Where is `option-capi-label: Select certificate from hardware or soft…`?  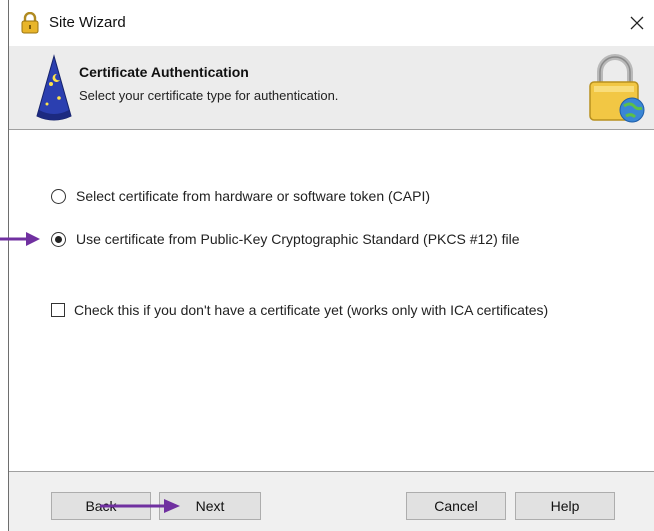 option-capi-label: Select certificate from hardware or soft… is located at coordinates (253, 196).